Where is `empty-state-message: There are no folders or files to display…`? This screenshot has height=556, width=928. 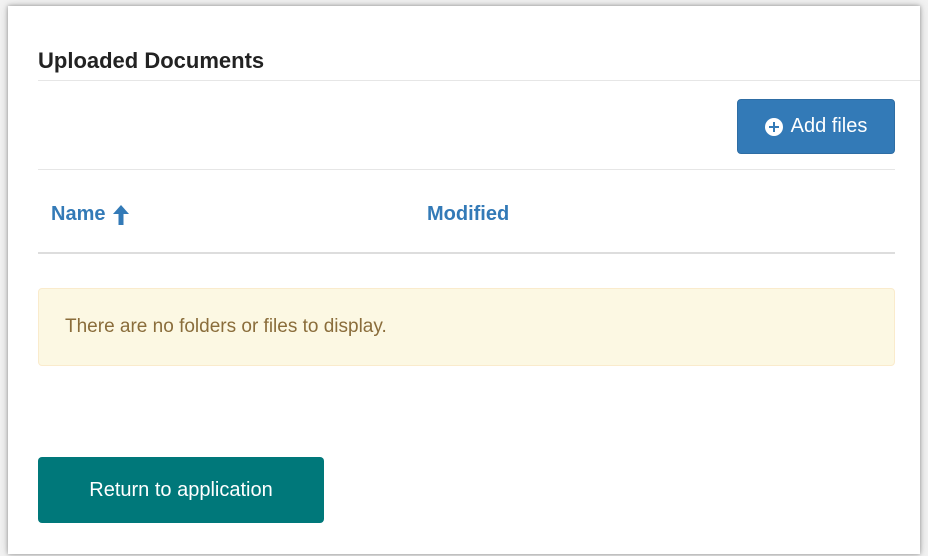
empty-state-message: There are no folders or files to display… is located at coordinates (226, 326).